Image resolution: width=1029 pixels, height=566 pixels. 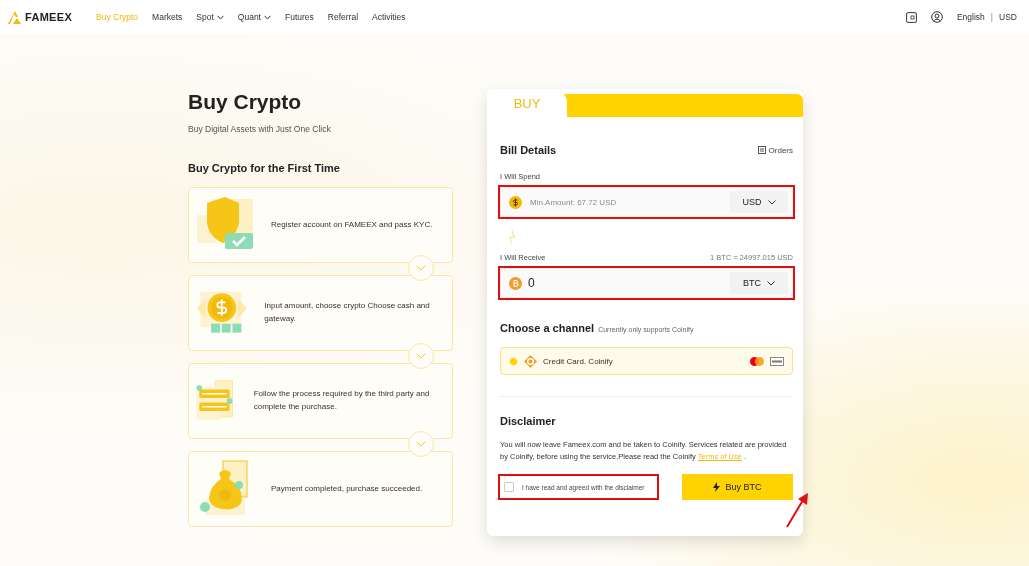 I want to click on checkbox, so click(x=509, y=487).